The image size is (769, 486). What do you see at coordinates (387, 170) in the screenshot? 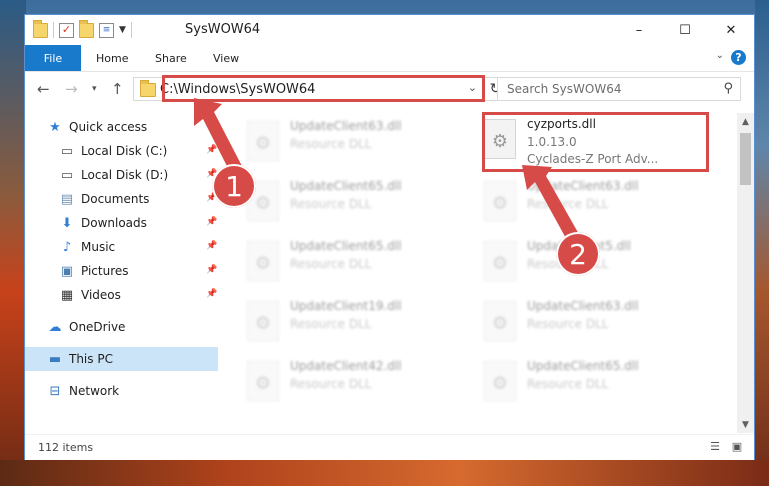
I see `annotation-arrows` at bounding box center [387, 170].